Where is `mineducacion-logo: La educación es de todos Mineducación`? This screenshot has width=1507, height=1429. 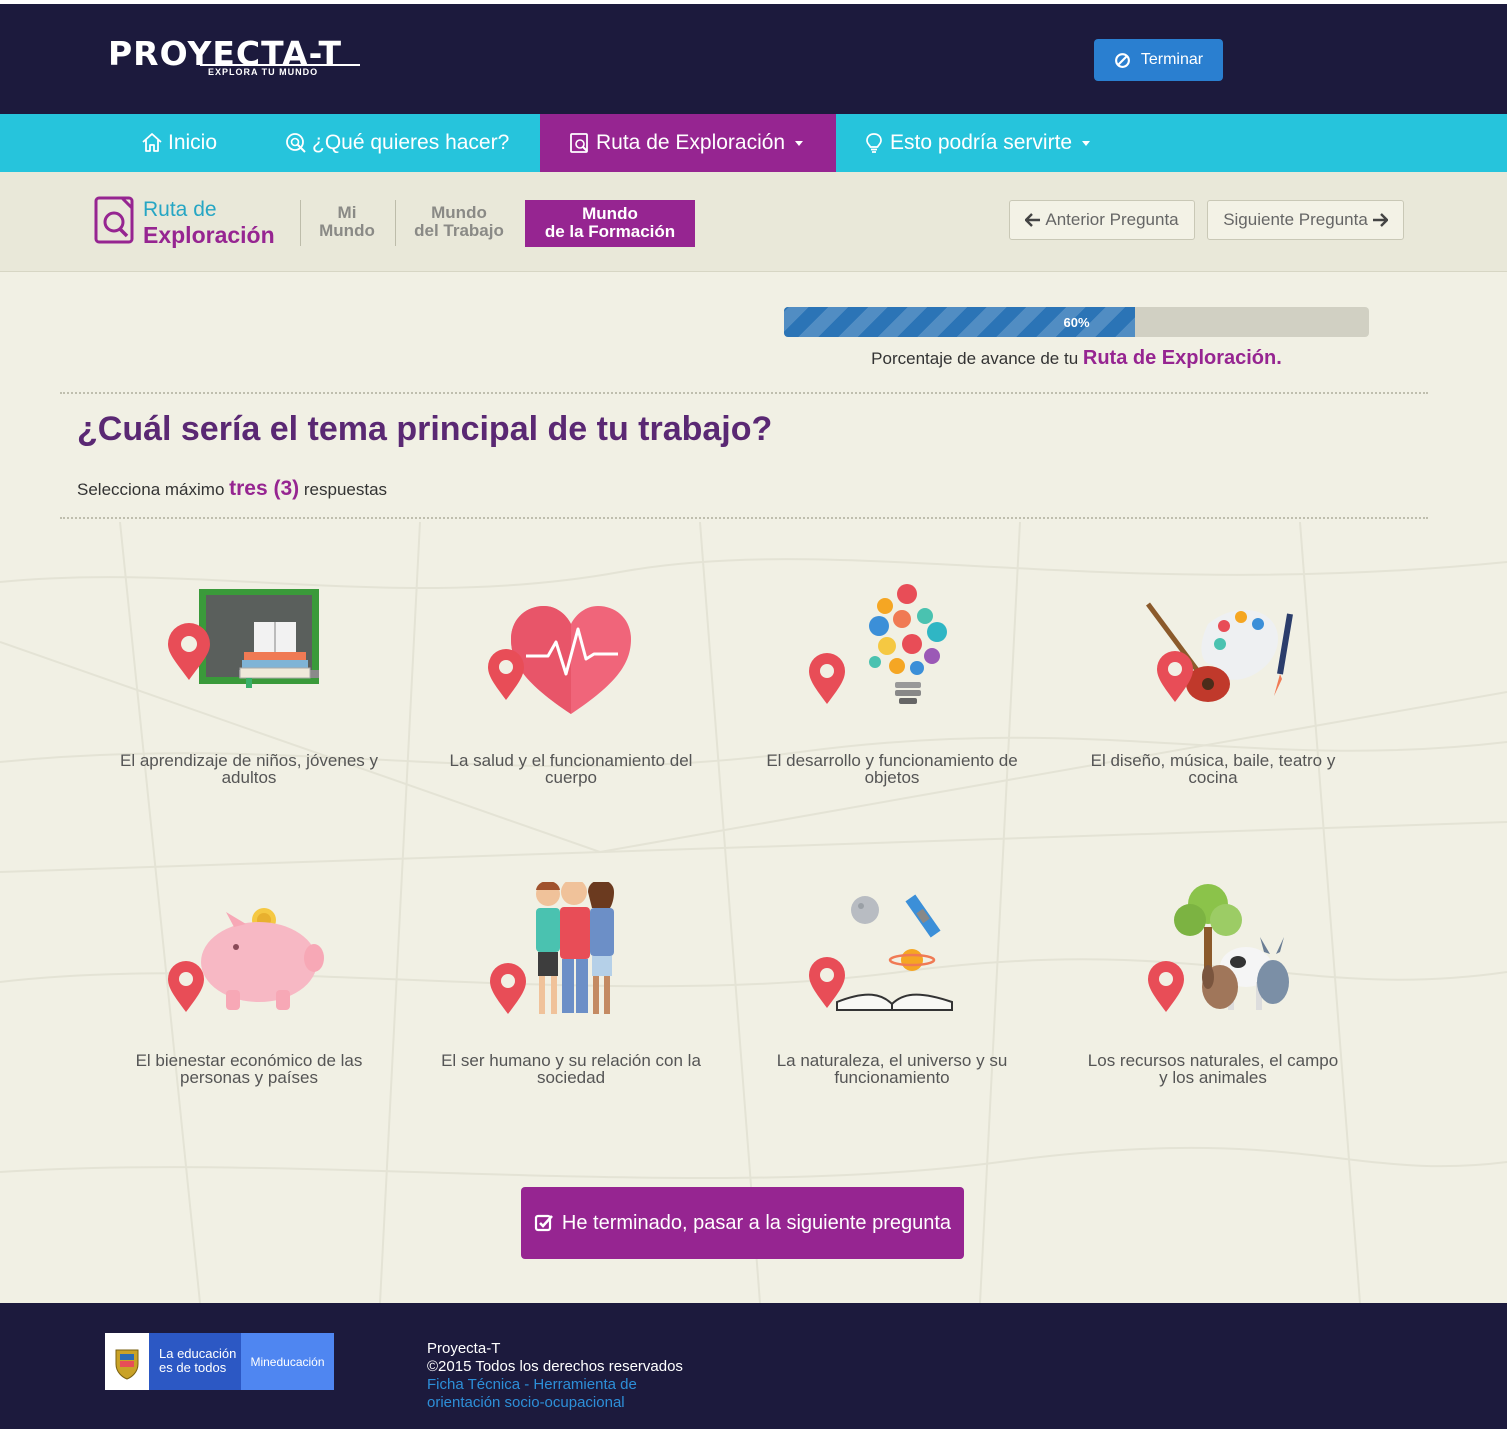 mineducacion-logo: La educación es de todos Mineducación is located at coordinates (219, 1361).